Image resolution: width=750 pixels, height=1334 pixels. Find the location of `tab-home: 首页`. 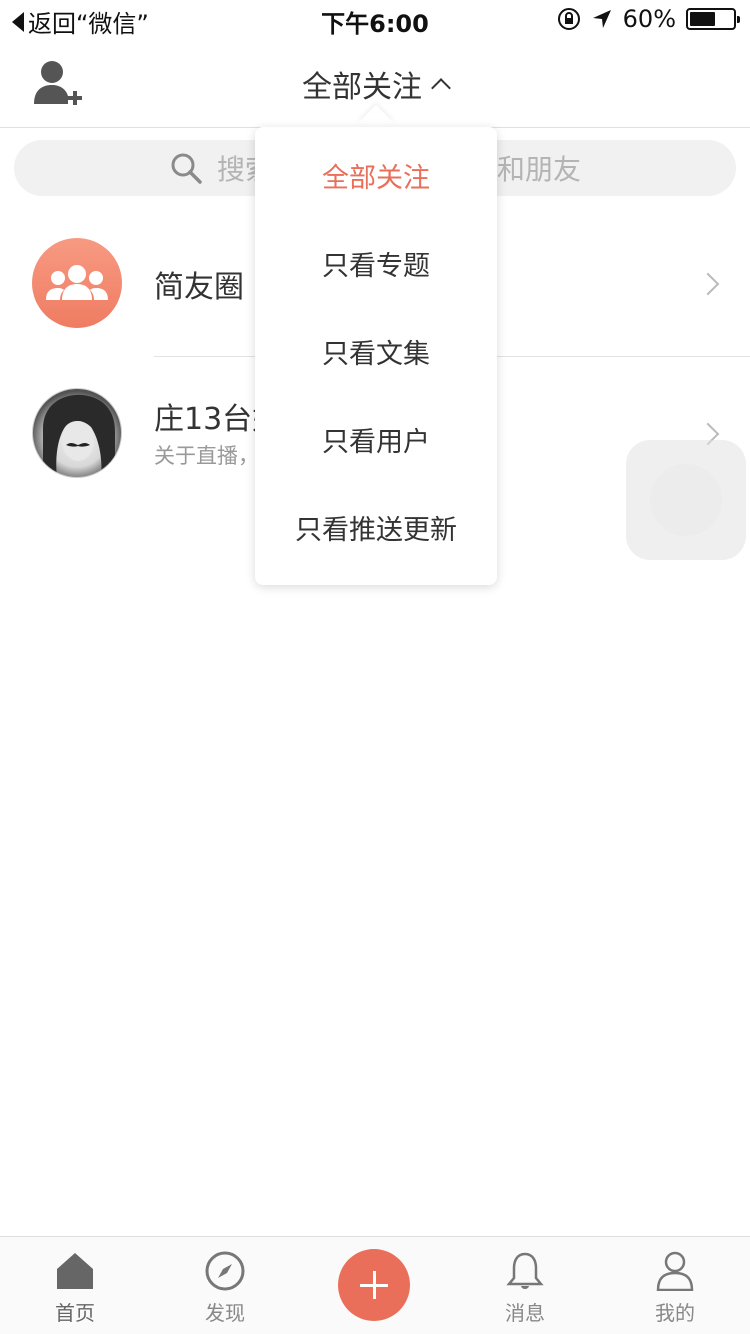

tab-home: 首页 is located at coordinates (75, 1285).